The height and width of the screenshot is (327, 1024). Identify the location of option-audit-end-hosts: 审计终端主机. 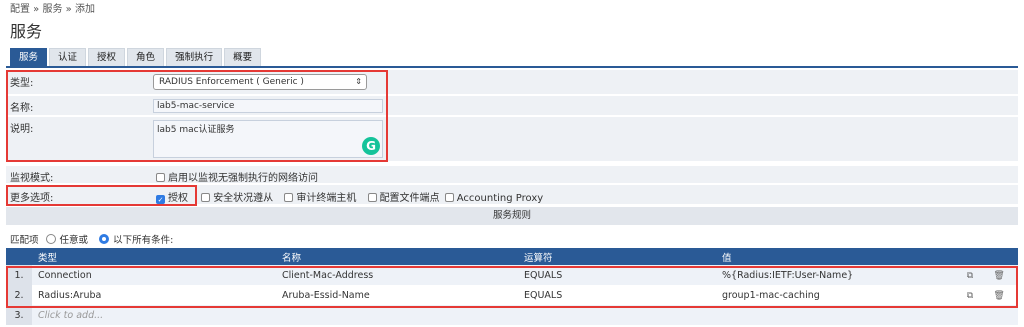
(320, 198).